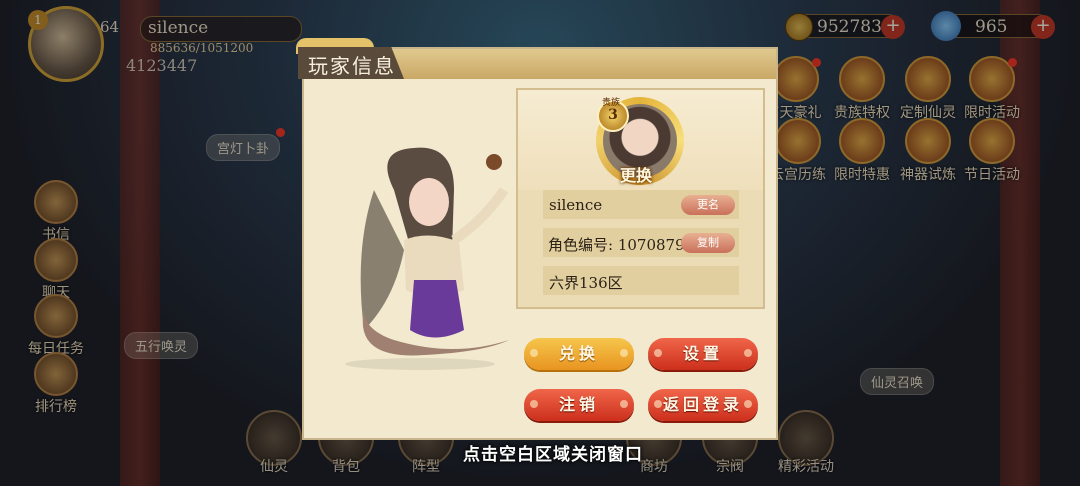 The width and height of the screenshot is (1080, 486). What do you see at coordinates (553, 455) in the screenshot?
I see `close-hint: 点击空白区域关闭窗口` at bounding box center [553, 455].